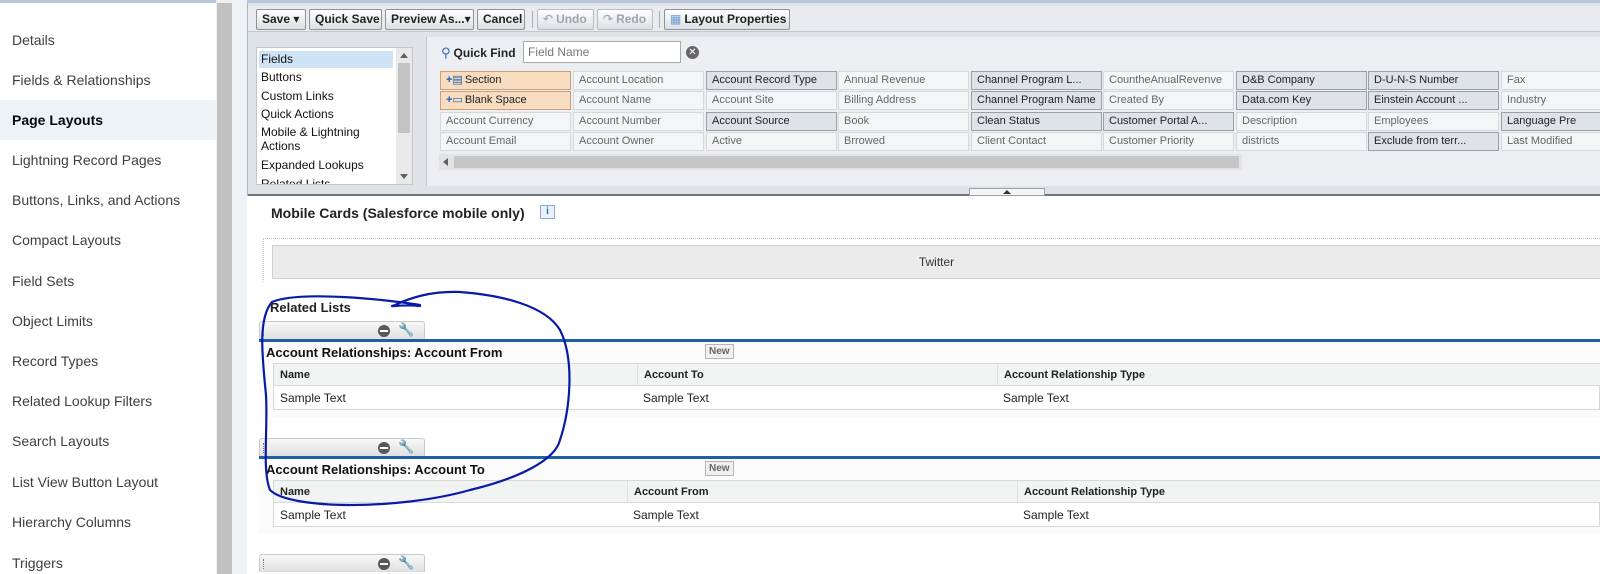 The width and height of the screenshot is (1600, 574). What do you see at coordinates (602, 52) in the screenshot?
I see `quick-find-input` at bounding box center [602, 52].